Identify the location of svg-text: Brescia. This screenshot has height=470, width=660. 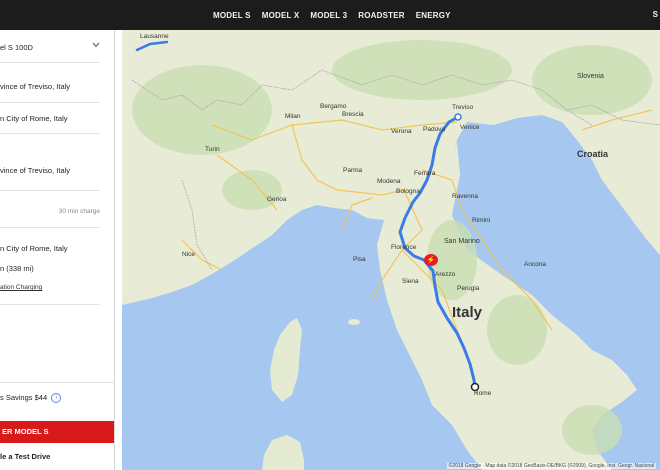
(353, 114).